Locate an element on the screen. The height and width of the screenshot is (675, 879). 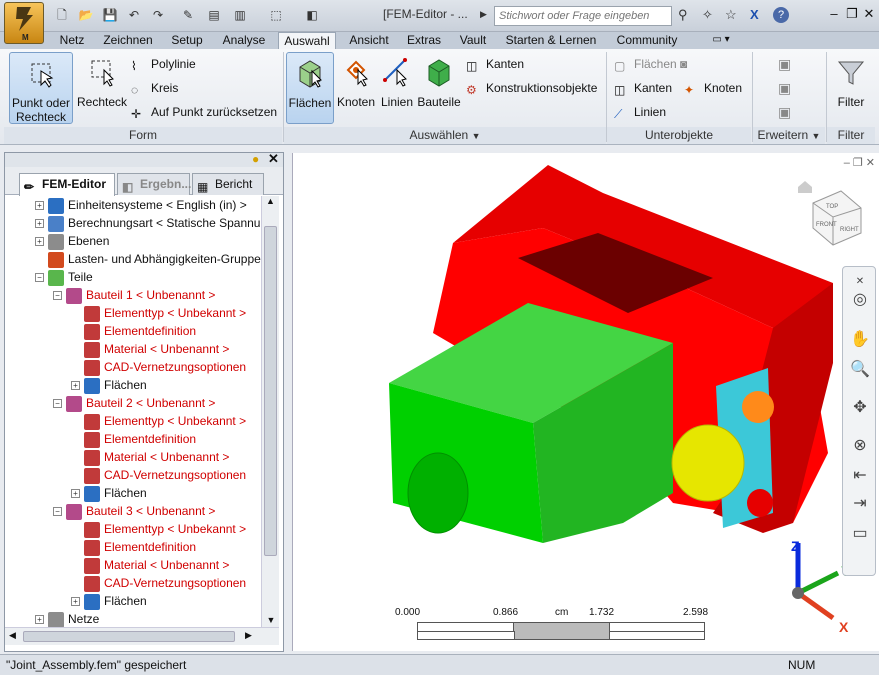
filter-button: Filter is located at coordinates (851, 82).